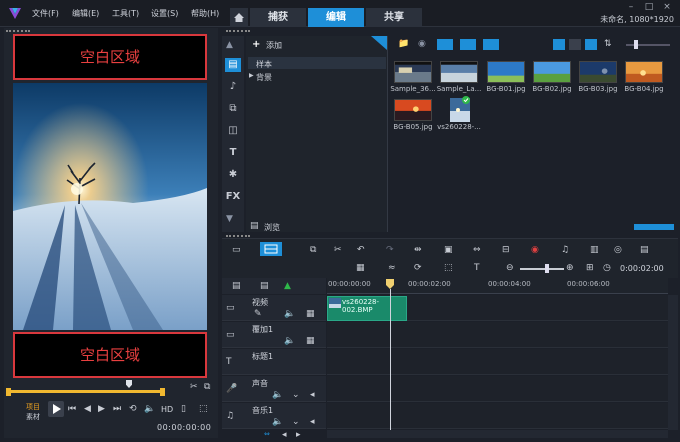  What do you see at coordinates (164, 13) in the screenshot?
I see `menu-settings: 设置(S)` at bounding box center [164, 13].